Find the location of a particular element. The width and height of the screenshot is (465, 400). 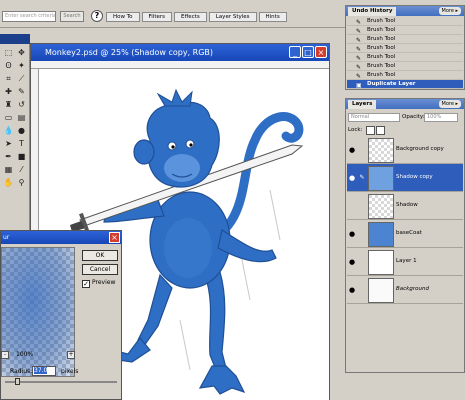

minimize-button: _ is located at coordinates (295, 52).